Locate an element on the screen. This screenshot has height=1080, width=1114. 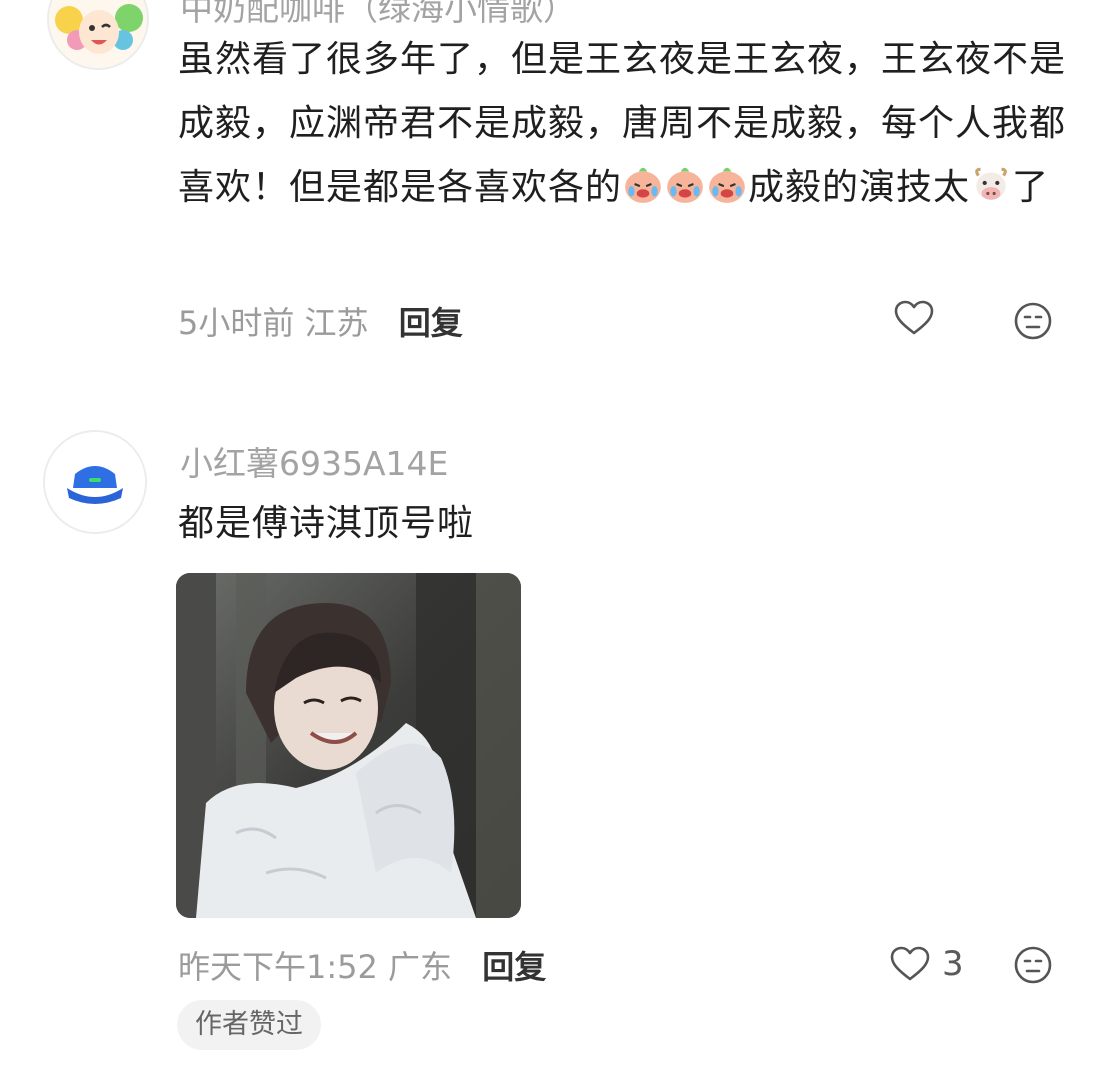
like-button: 3 is located at coordinates (927, 964).